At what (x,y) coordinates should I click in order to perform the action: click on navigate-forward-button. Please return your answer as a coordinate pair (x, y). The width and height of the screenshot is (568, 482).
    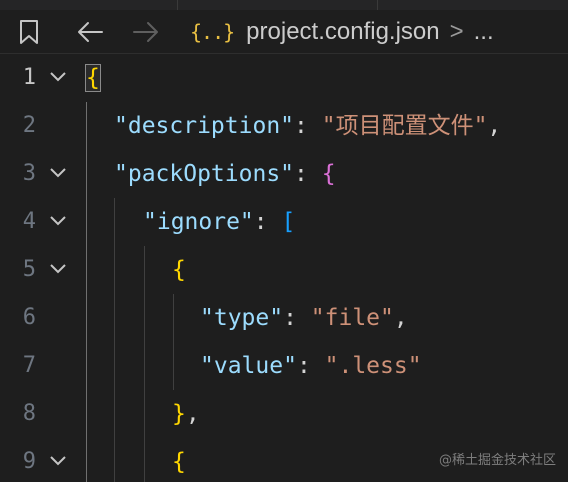
    Looking at the image, I should click on (146, 32).